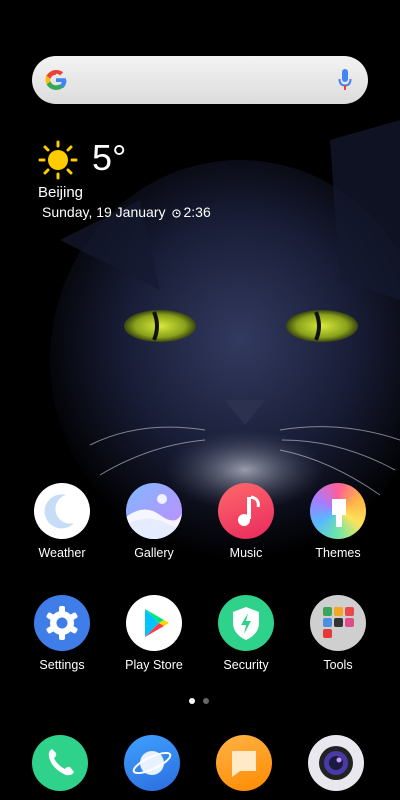 The width and height of the screenshot is (400, 800). I want to click on app-gallery: Gallery, so click(154, 521).